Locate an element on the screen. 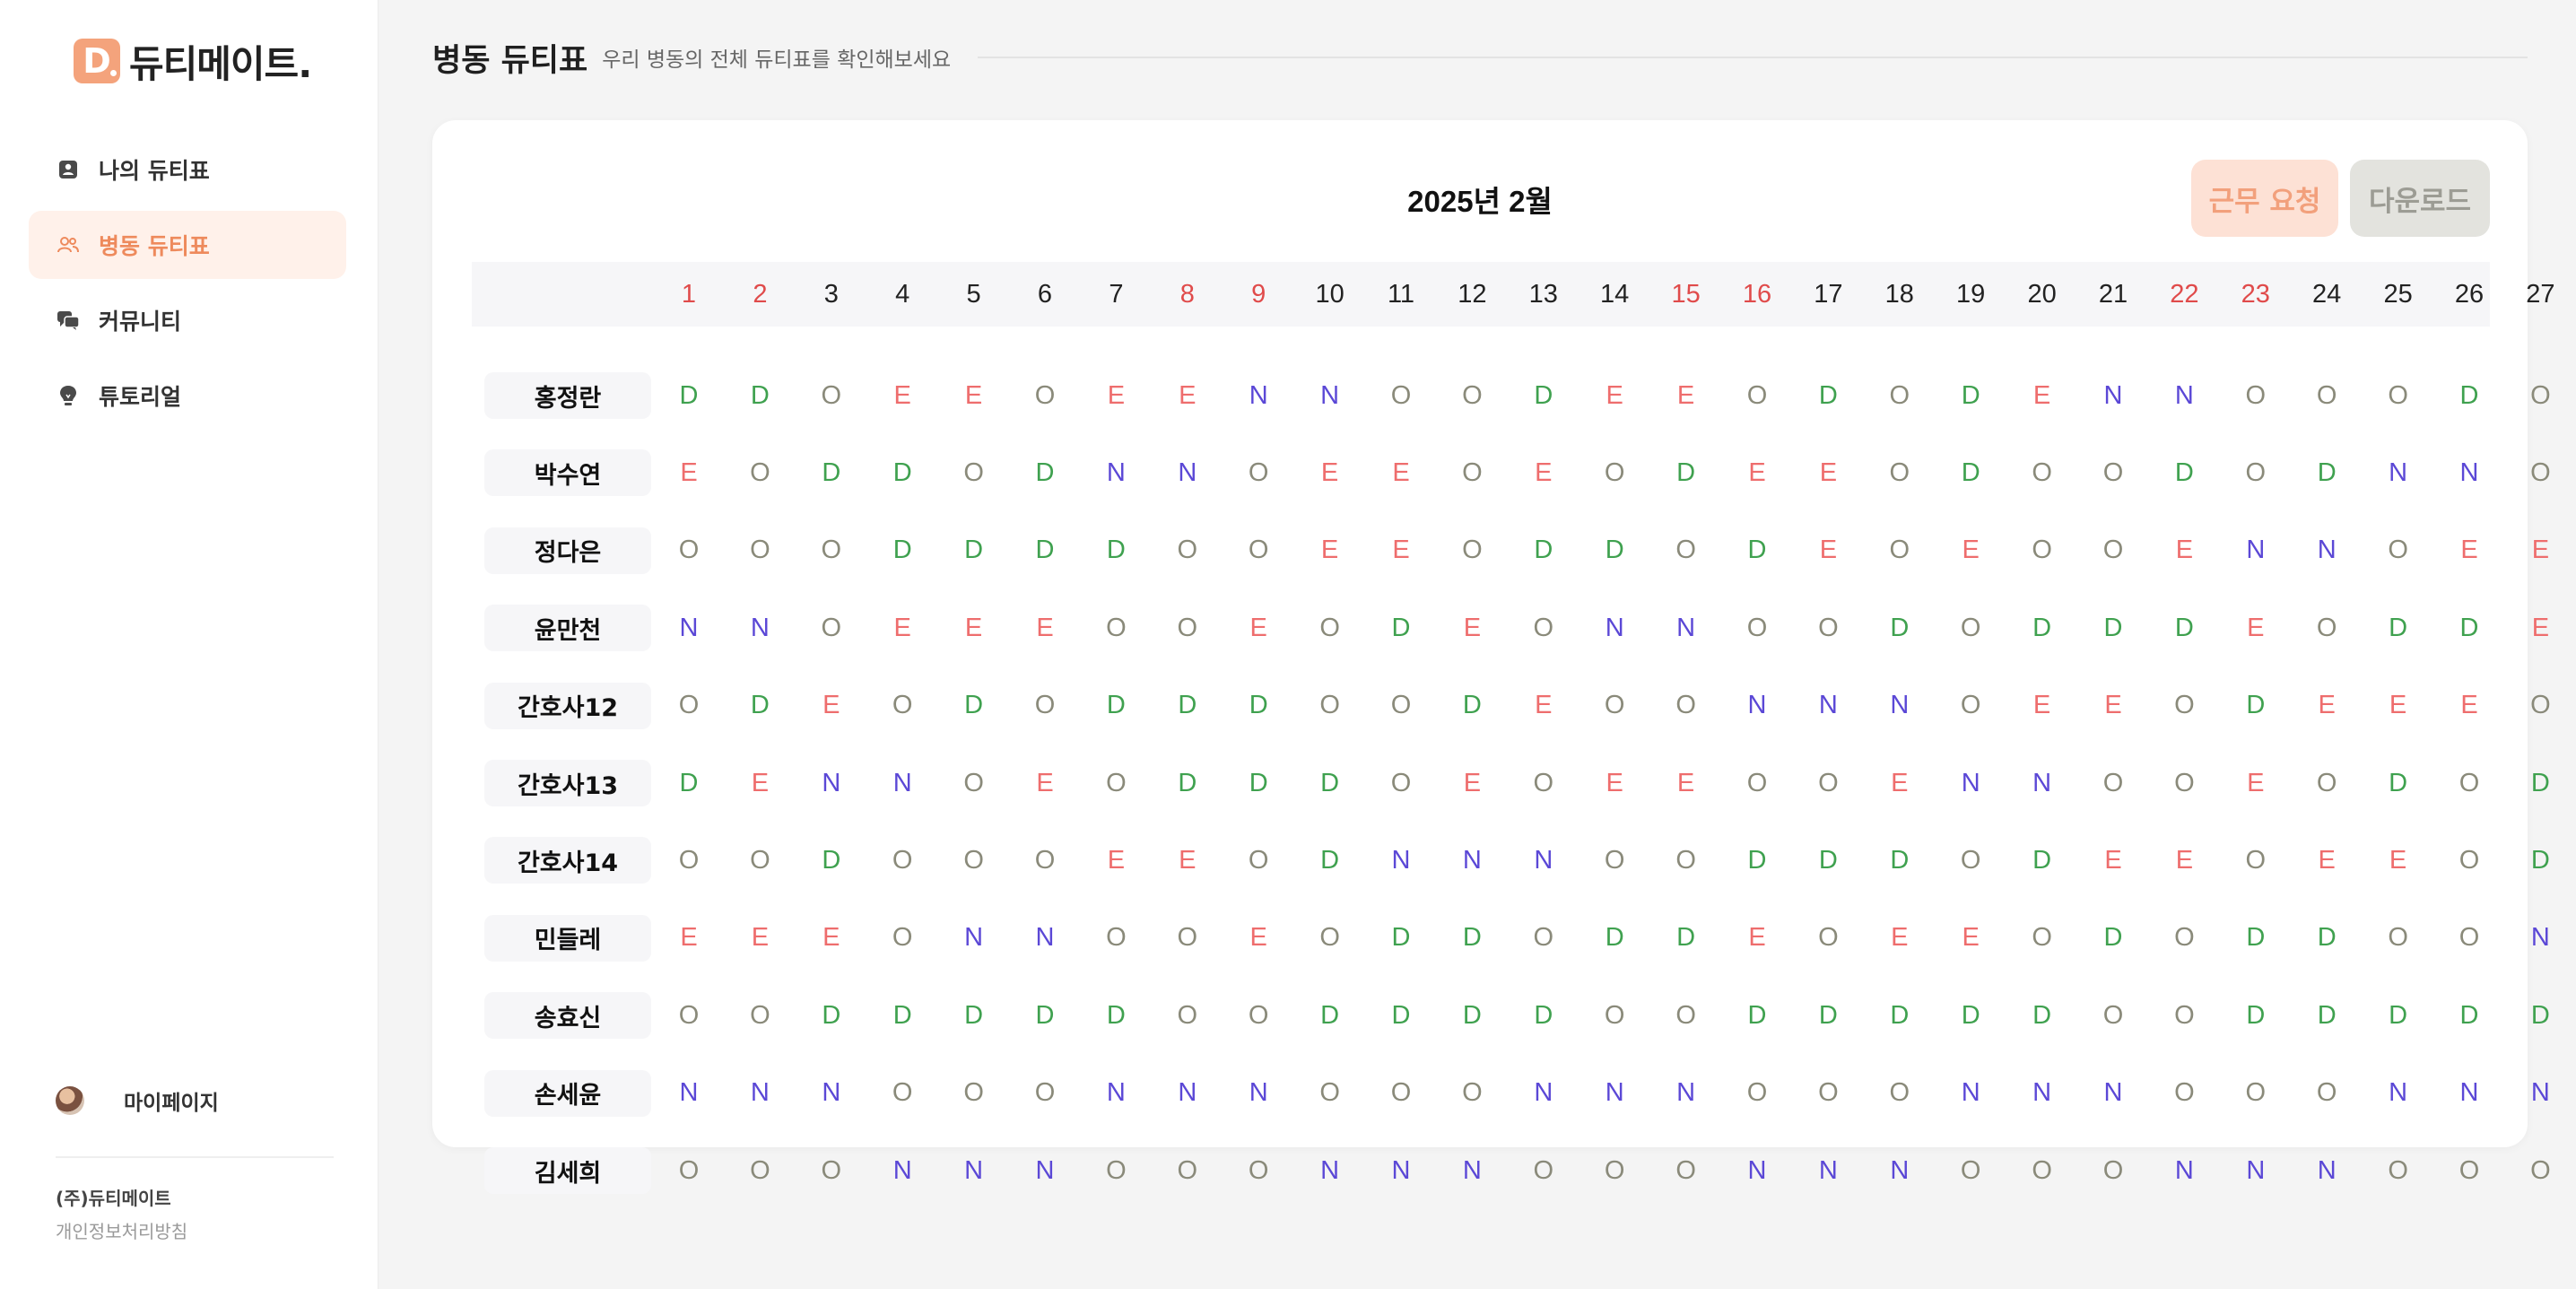 Image resolution: width=2576 pixels, height=1289 pixels. sidebar-item-tutorial: 튜토리얼 is located at coordinates (187, 395).